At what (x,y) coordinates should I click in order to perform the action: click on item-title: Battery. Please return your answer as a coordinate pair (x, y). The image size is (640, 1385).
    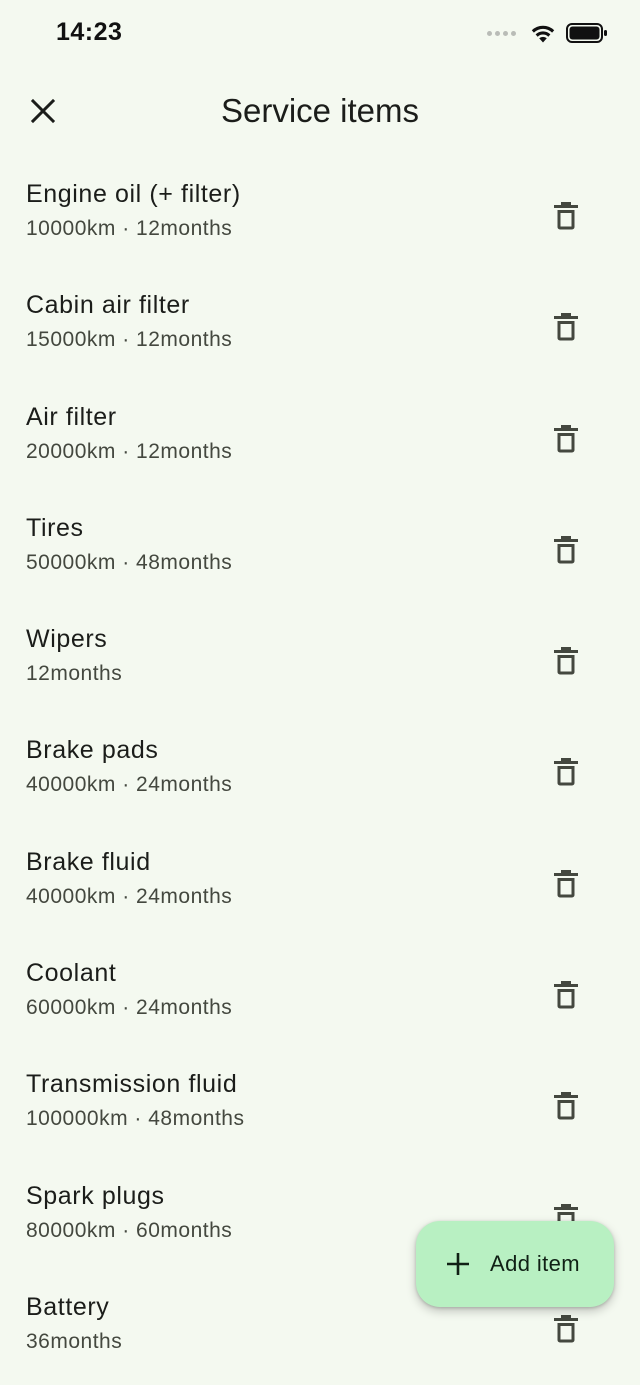
    Looking at the image, I should click on (68, 1306).